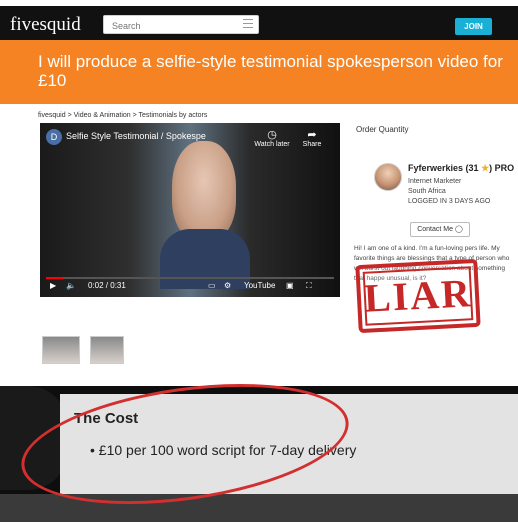  I want to click on liar-stamp: LIAR, so click(418, 296).